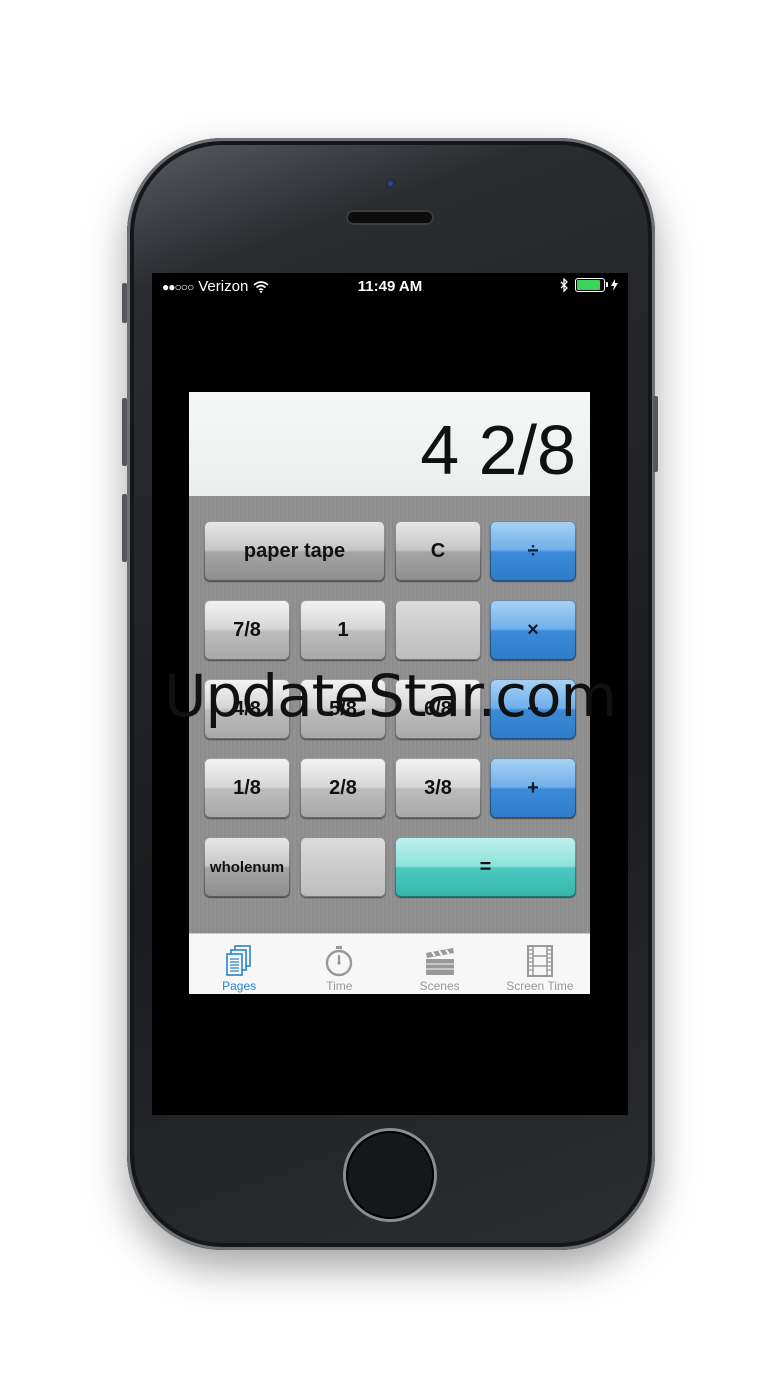 This screenshot has height=1387, width=780. What do you see at coordinates (438, 551) in the screenshot?
I see `clear-button: C` at bounding box center [438, 551].